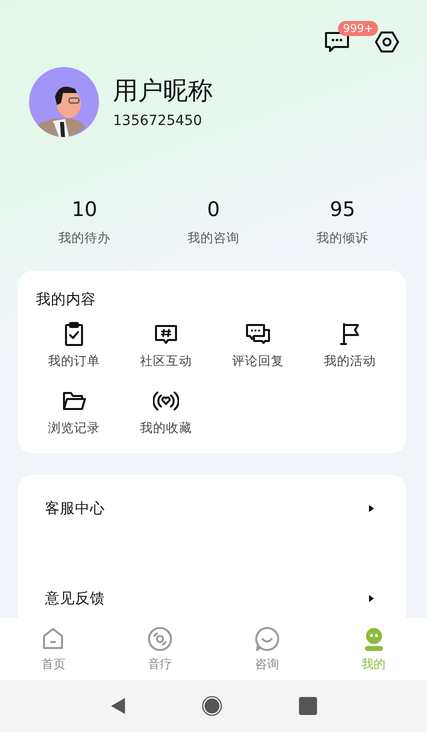 Image resolution: width=427 pixels, height=732 pixels. I want to click on back-icon, so click(118, 706).